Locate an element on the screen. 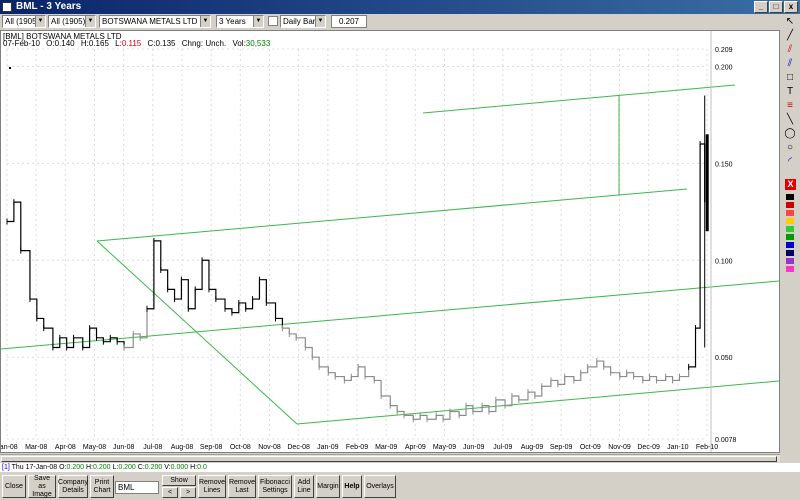  x-tick-label: Dec-08 is located at coordinates (298, 447).